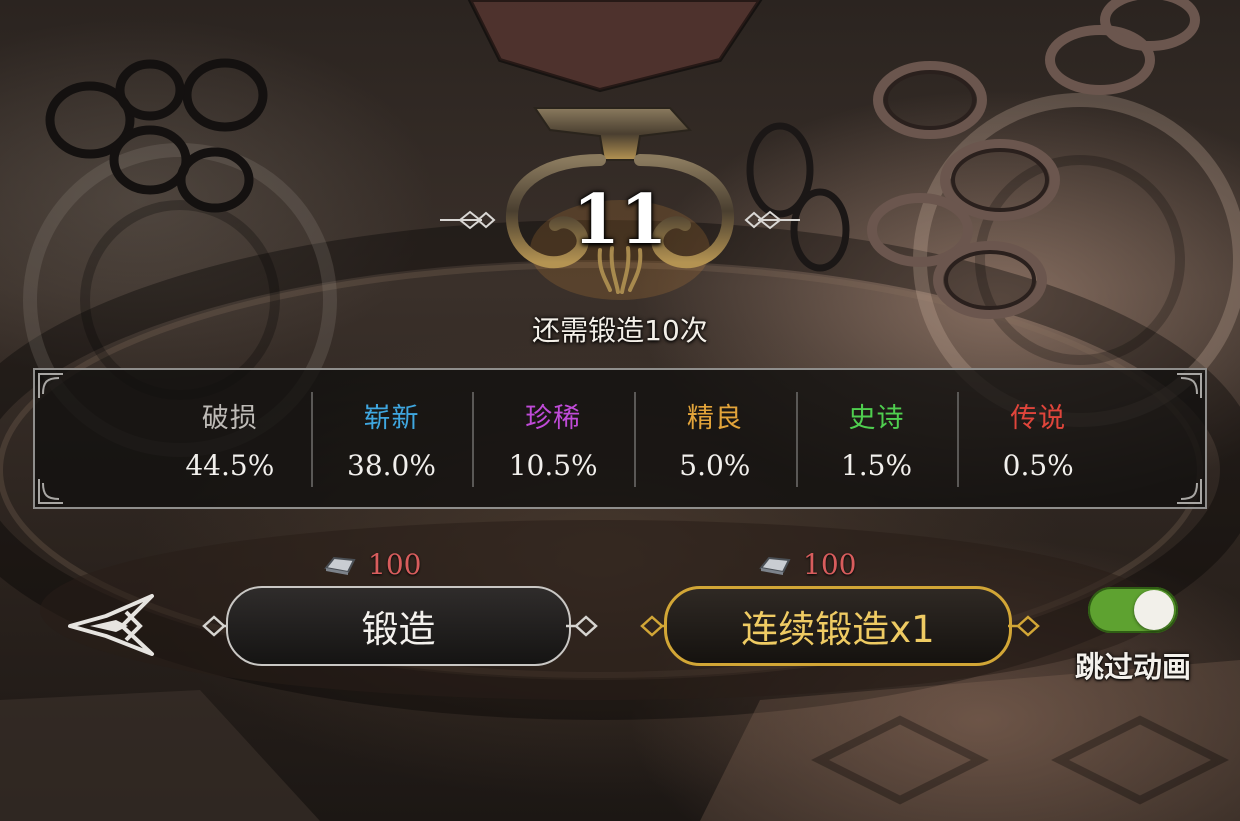 The image size is (1240, 821). I want to click on rarity-name: 传说, so click(1038, 418).